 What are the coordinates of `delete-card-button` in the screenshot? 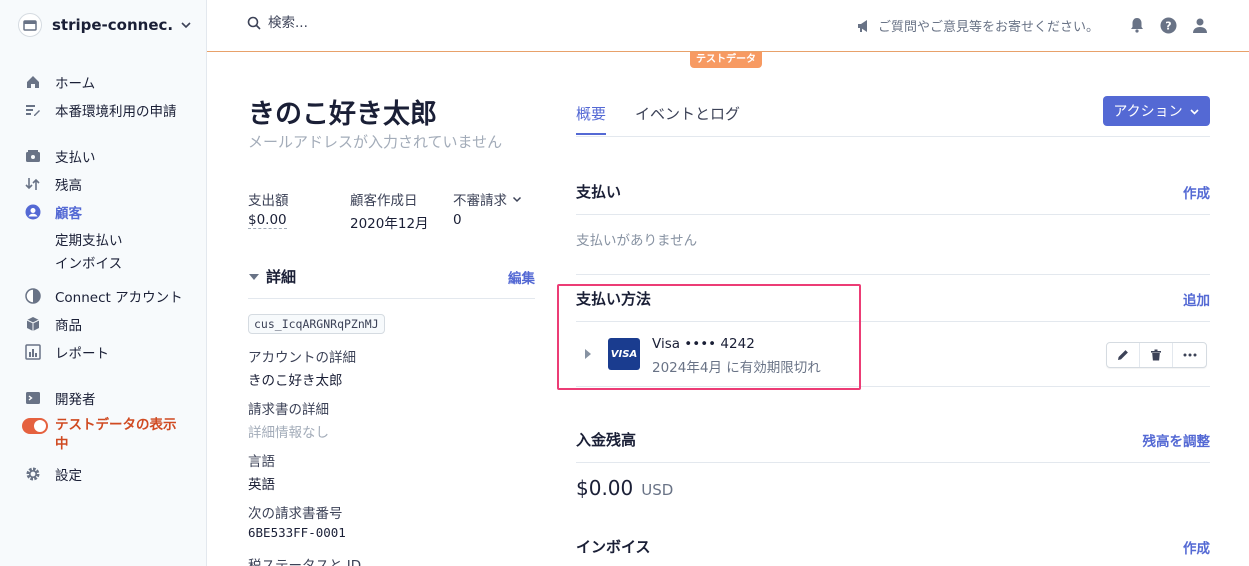 It's located at (1156, 355).